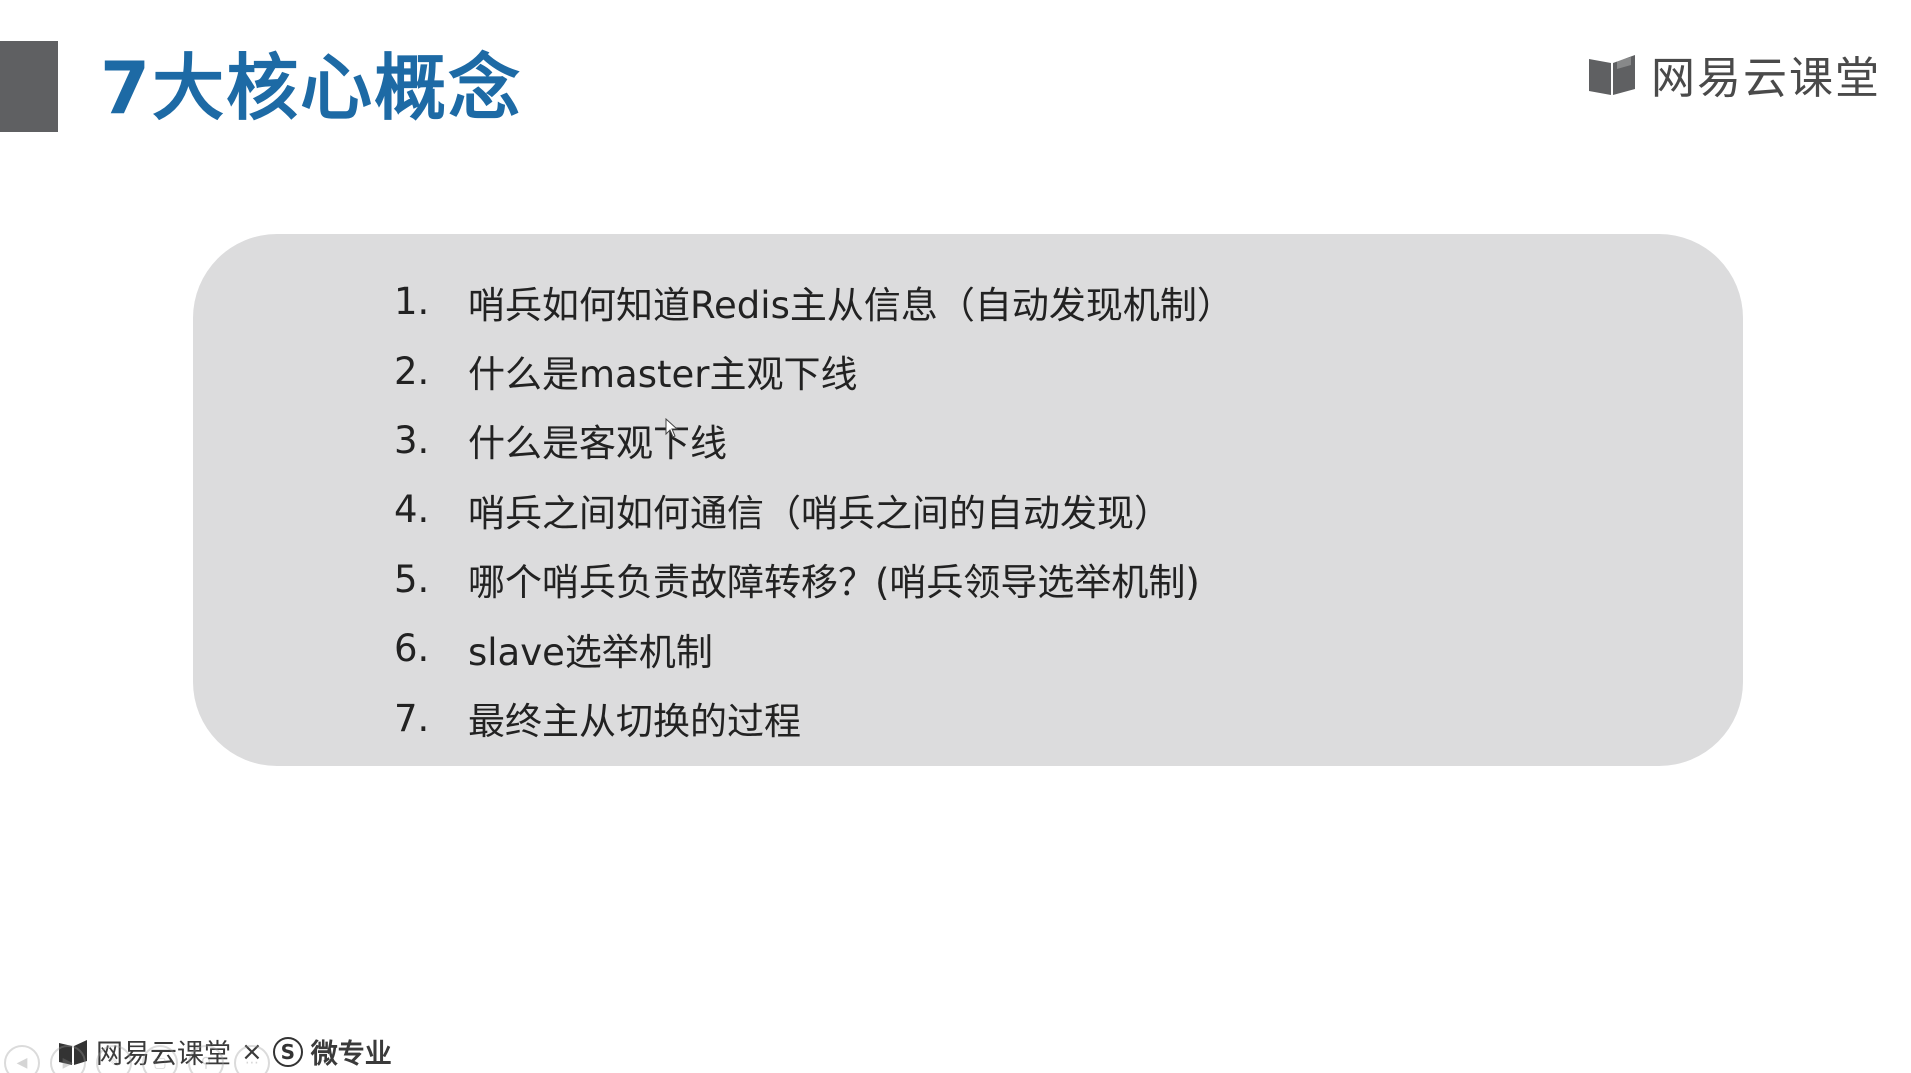 The image size is (1911, 1073). What do you see at coordinates (1766, 78) in the screenshot?
I see `brand-name: 网易云课堂` at bounding box center [1766, 78].